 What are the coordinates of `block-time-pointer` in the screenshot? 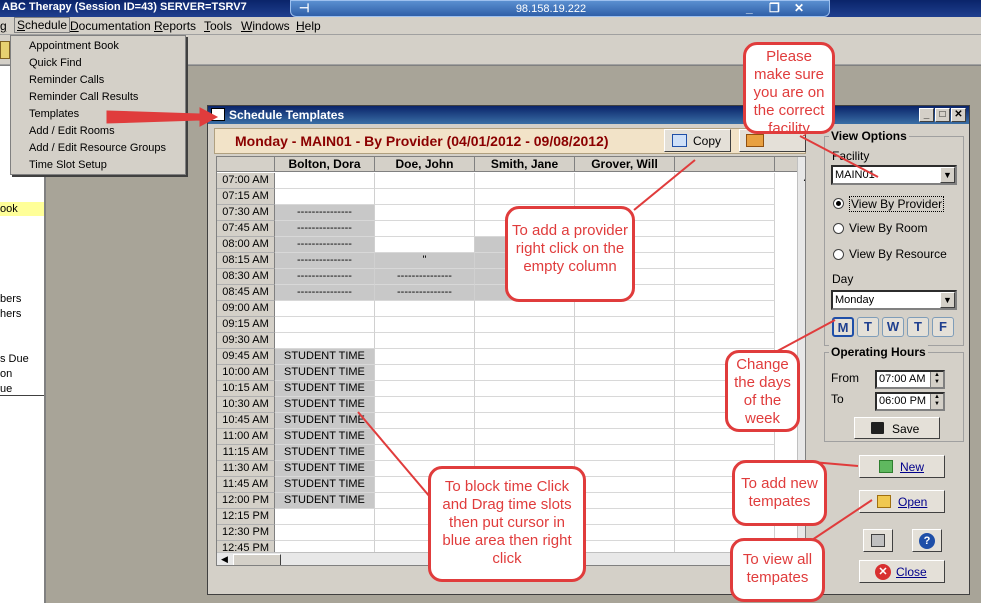 It's located at (394, 454).